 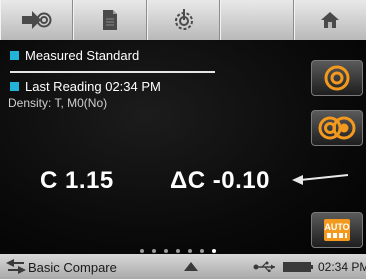 I want to click on tab-home, so click(x=329, y=20).